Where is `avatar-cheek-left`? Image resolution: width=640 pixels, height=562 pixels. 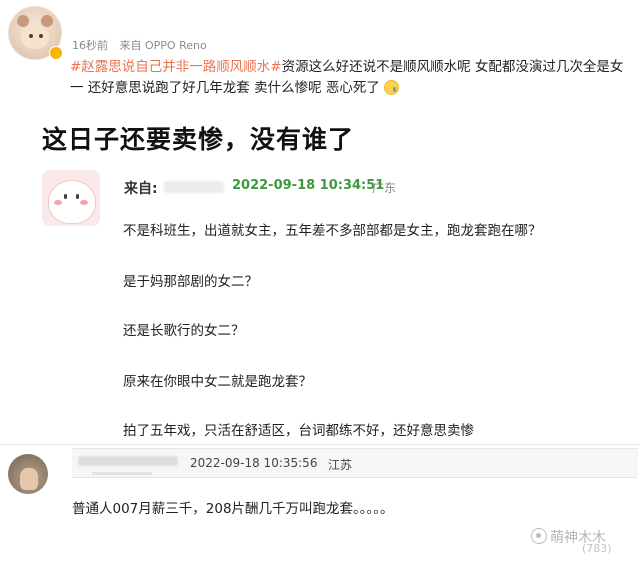
avatar-cheek-left is located at coordinates (58, 202).